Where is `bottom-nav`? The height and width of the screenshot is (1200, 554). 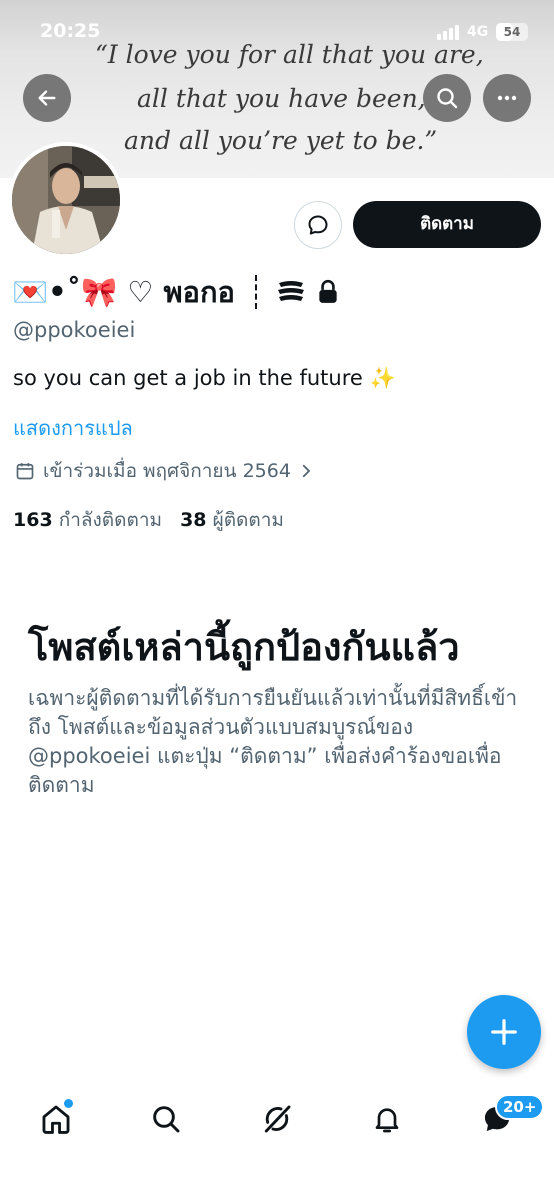
bottom-nav is located at coordinates (277, 1141).